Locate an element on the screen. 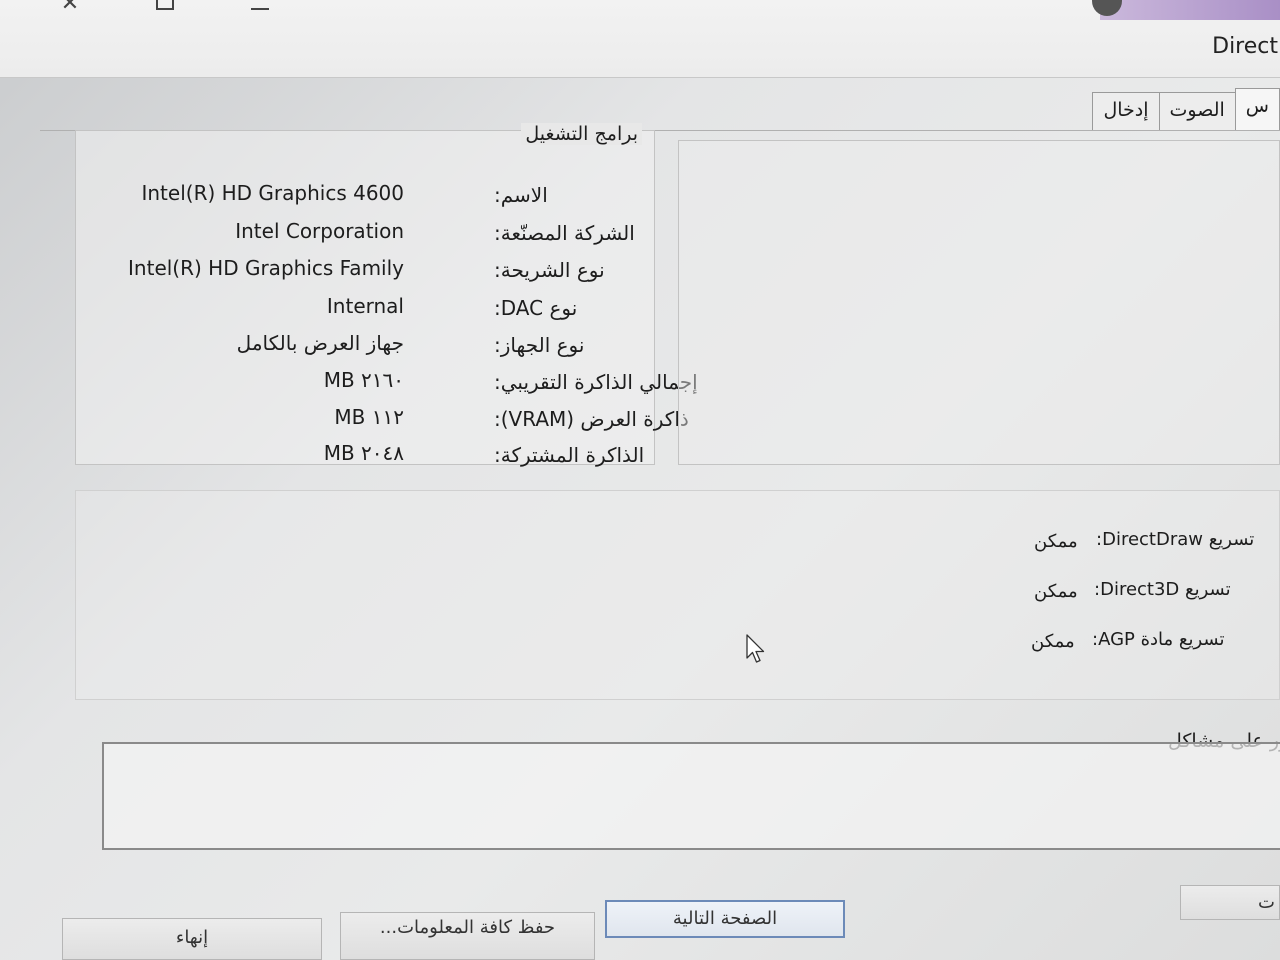 The height and width of the screenshot is (960, 1280). minimize-bar-icon is located at coordinates (260, 9).